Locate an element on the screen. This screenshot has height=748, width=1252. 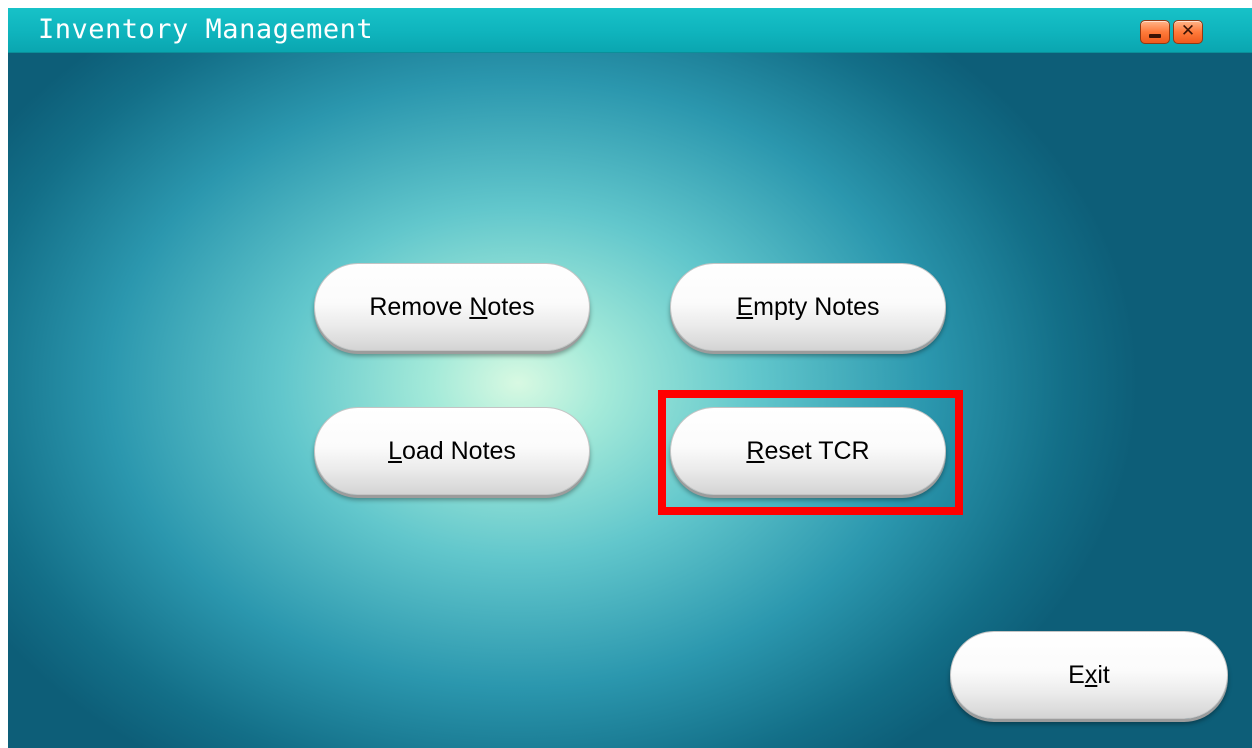
minimize-button is located at coordinates (1155, 32).